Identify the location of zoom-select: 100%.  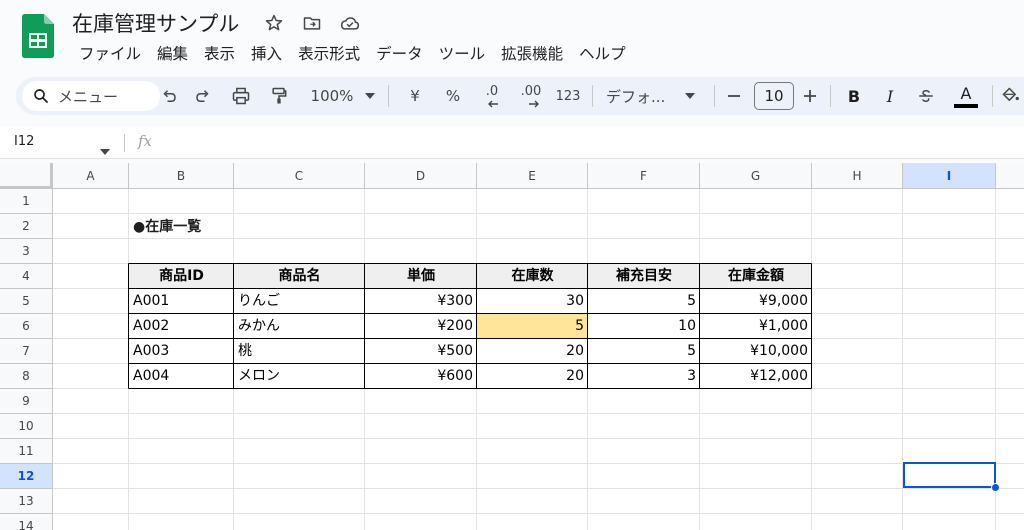
(332, 96).